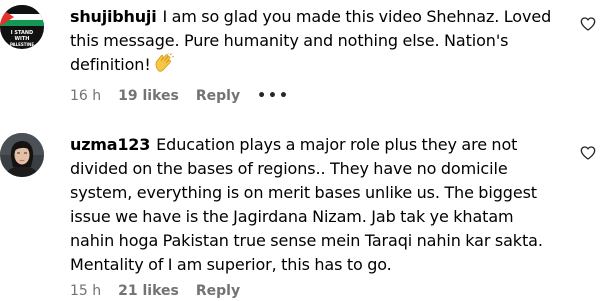 Image resolution: width=608 pixels, height=301 pixels. Describe the element at coordinates (110, 144) in the screenshot. I see `comment-username: uzma123` at that location.